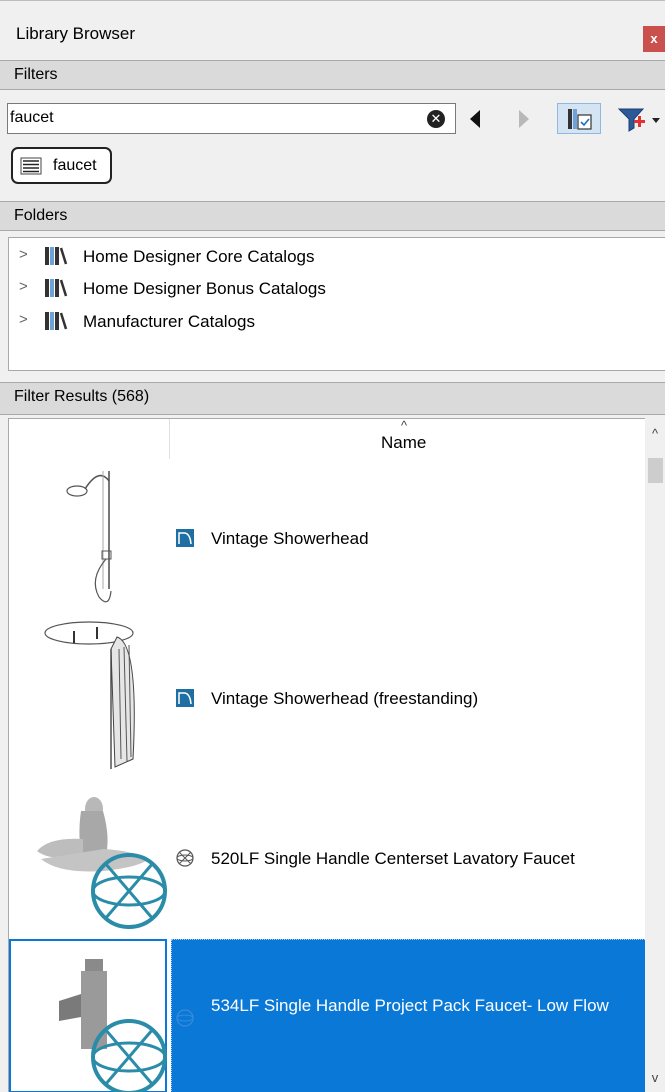 This screenshot has width=665, height=1092. What do you see at coordinates (332, 398) in the screenshot?
I see `results-header: Filter Results (568)` at bounding box center [332, 398].